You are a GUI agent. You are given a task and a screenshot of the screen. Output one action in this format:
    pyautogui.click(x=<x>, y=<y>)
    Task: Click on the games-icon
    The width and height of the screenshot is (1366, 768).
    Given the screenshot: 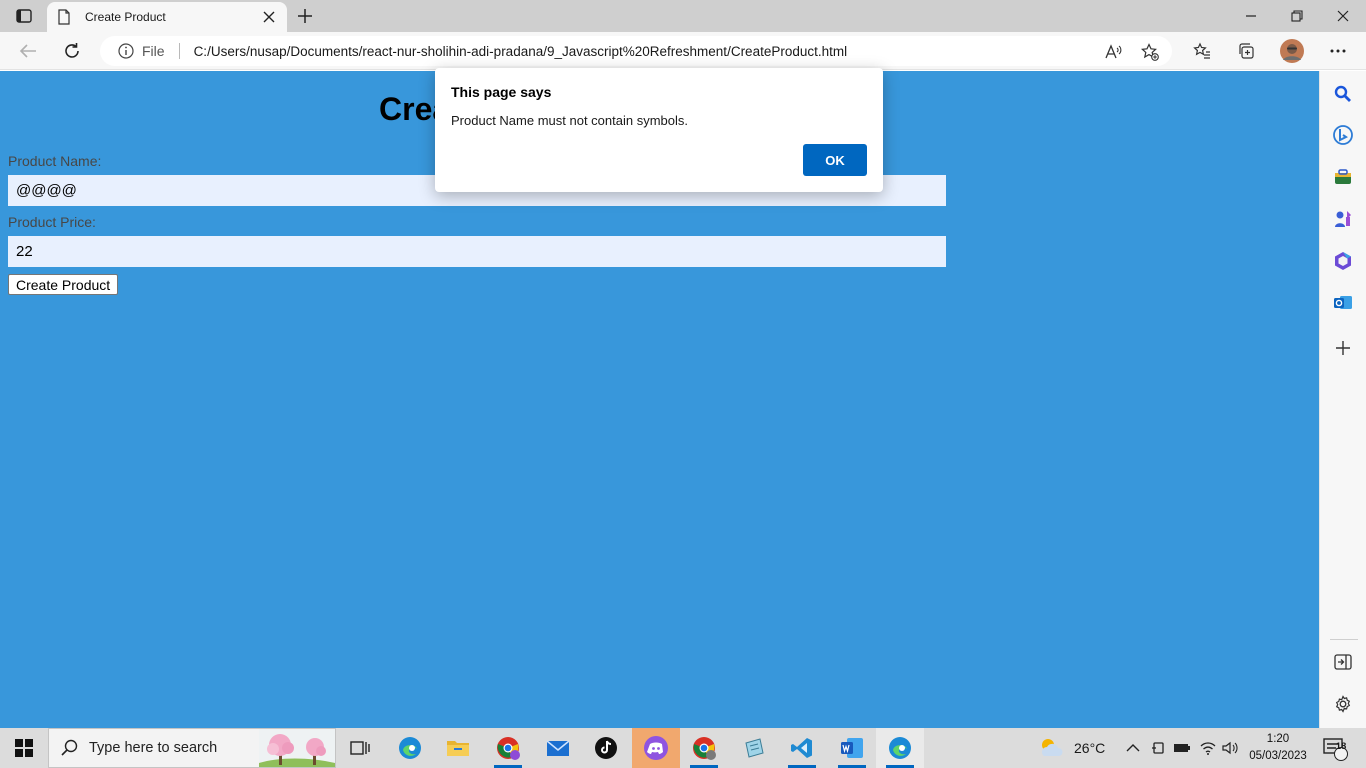 What is the action you would take?
    pyautogui.click(x=1343, y=219)
    